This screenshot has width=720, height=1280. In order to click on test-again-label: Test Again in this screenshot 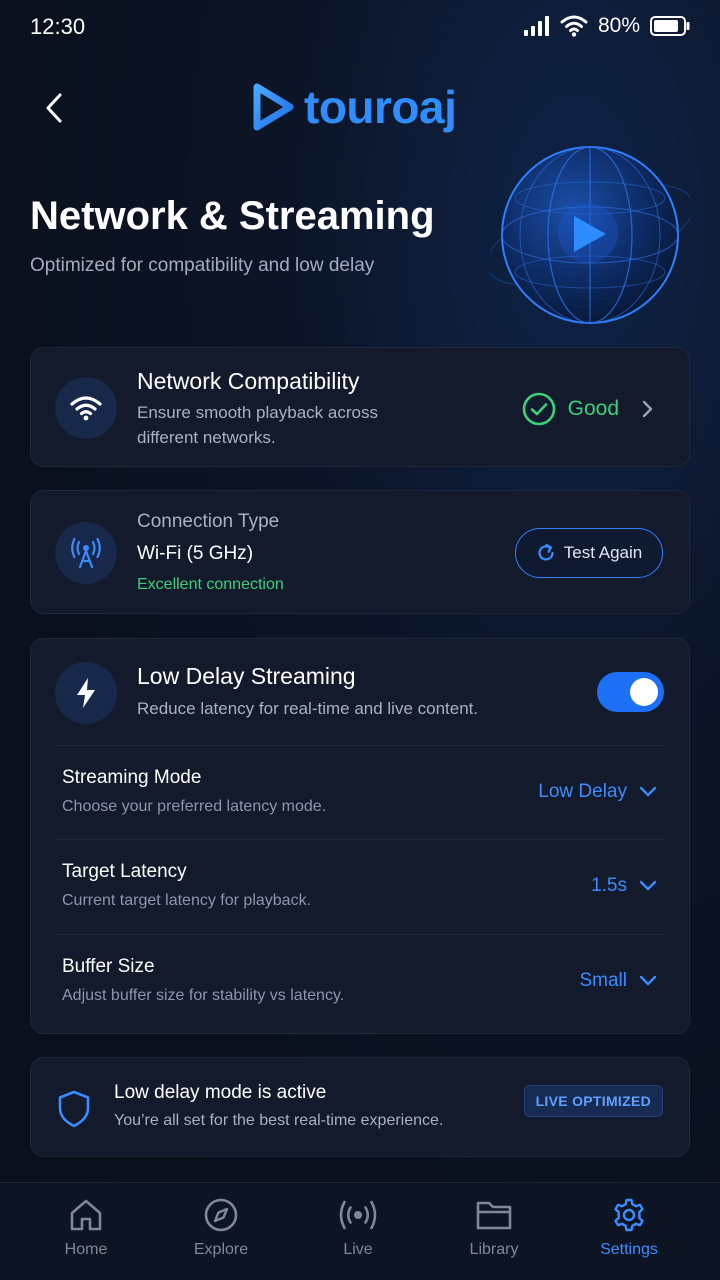, I will do `click(603, 552)`.